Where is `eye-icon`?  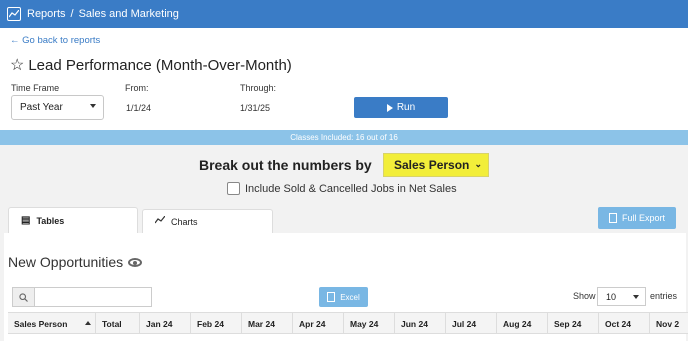
eye-icon is located at coordinates (135, 262).